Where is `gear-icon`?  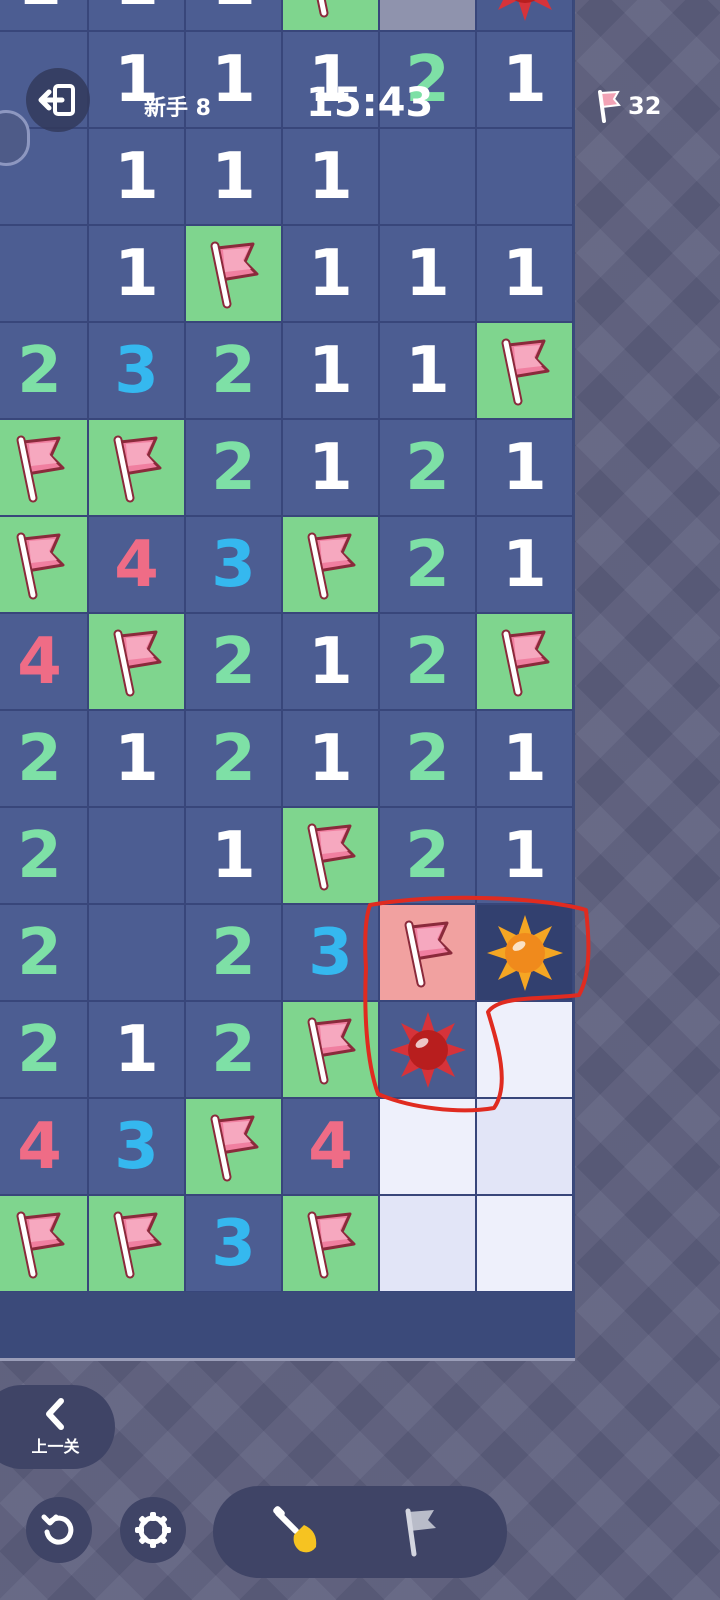 gear-icon is located at coordinates (153, 1530).